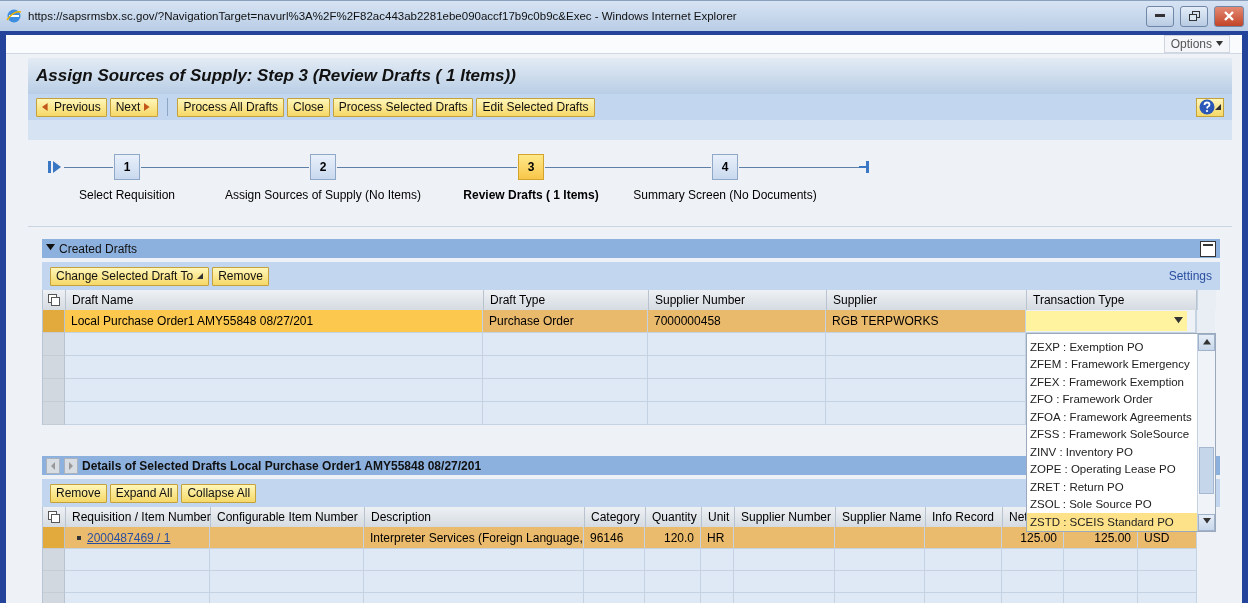  I want to click on page-title: Assign Sources of Supply: Step 3 (Review Drafts ( 1 Items)), so click(630, 76).